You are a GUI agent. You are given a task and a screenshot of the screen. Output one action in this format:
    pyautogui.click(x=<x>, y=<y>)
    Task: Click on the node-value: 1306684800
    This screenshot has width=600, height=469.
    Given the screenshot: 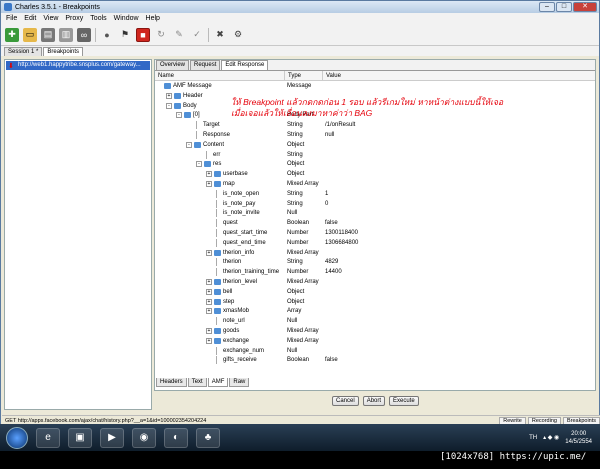 What is the action you would take?
    pyautogui.click(x=373, y=243)
    